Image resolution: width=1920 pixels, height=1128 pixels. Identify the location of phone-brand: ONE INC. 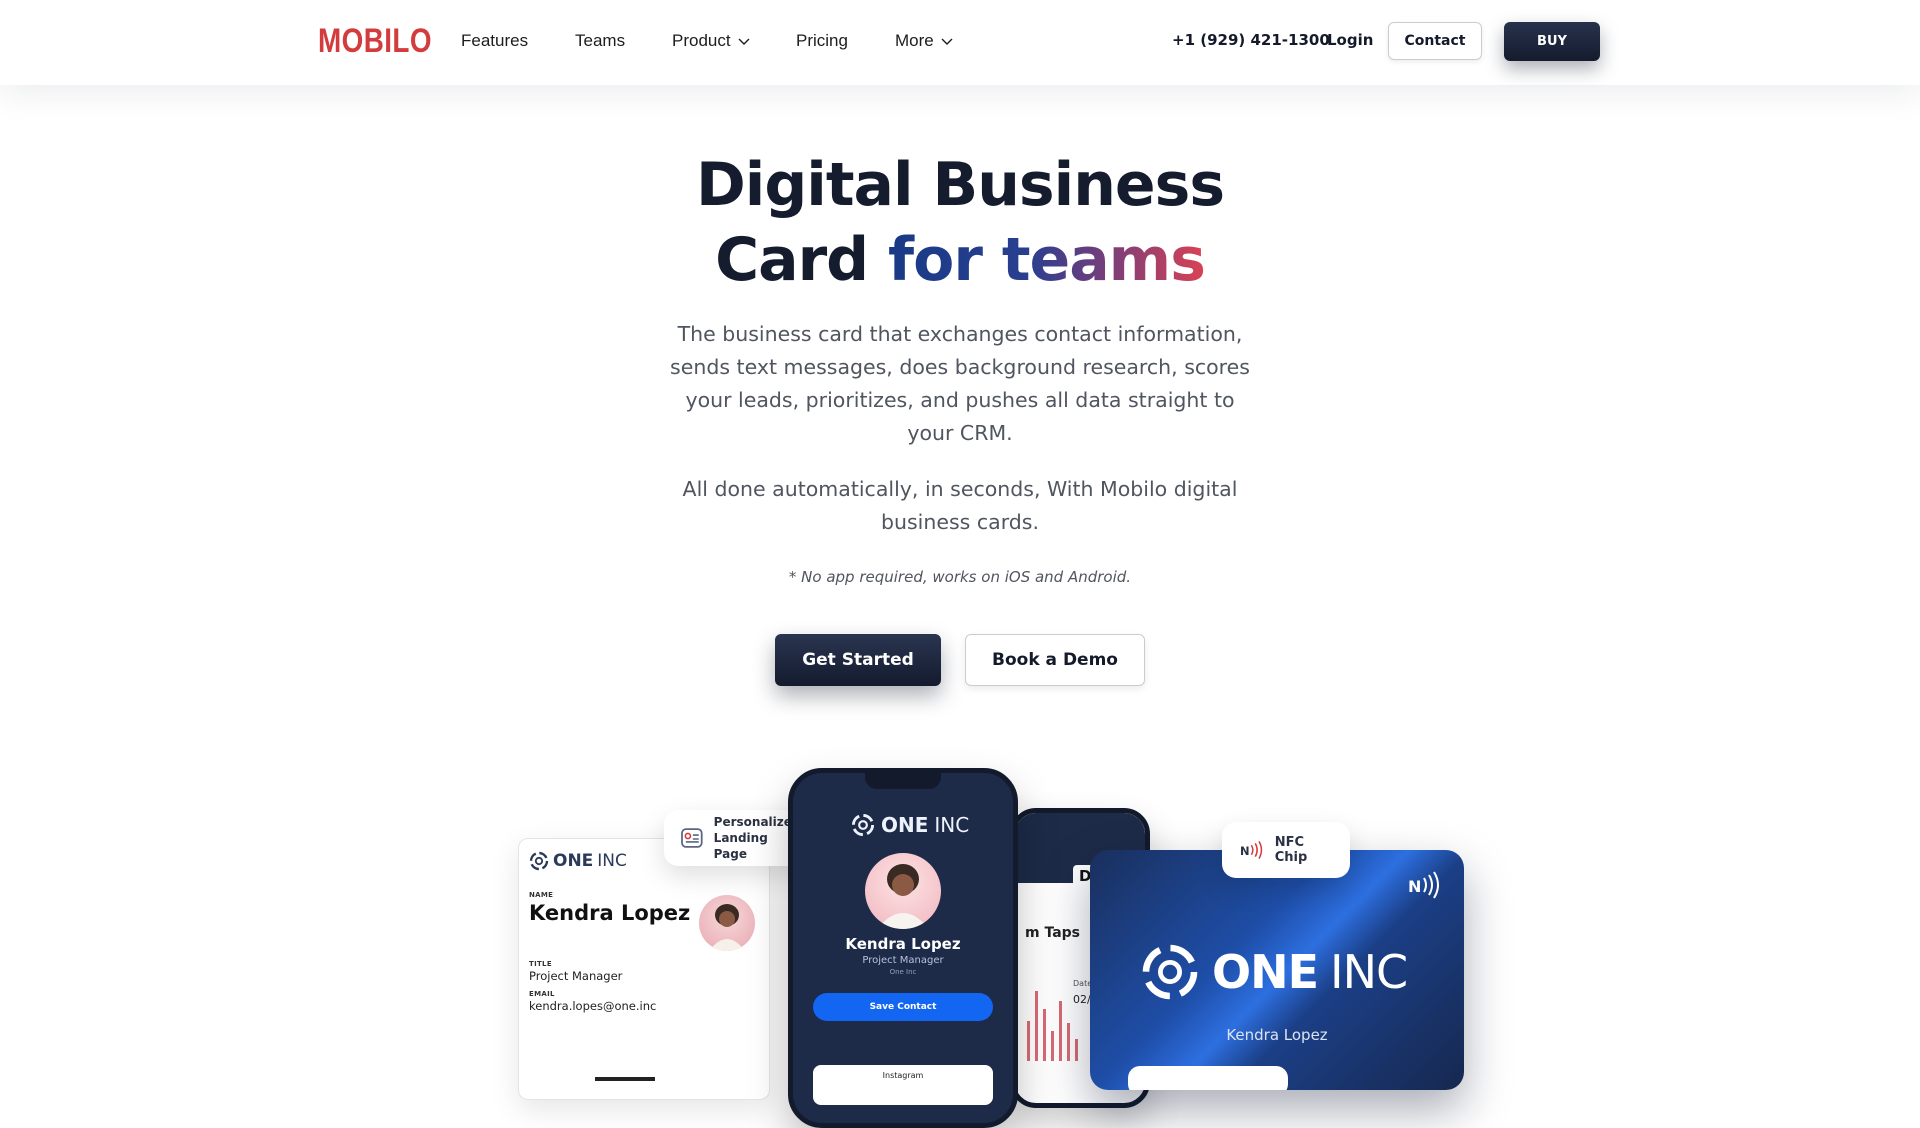
(910, 825).